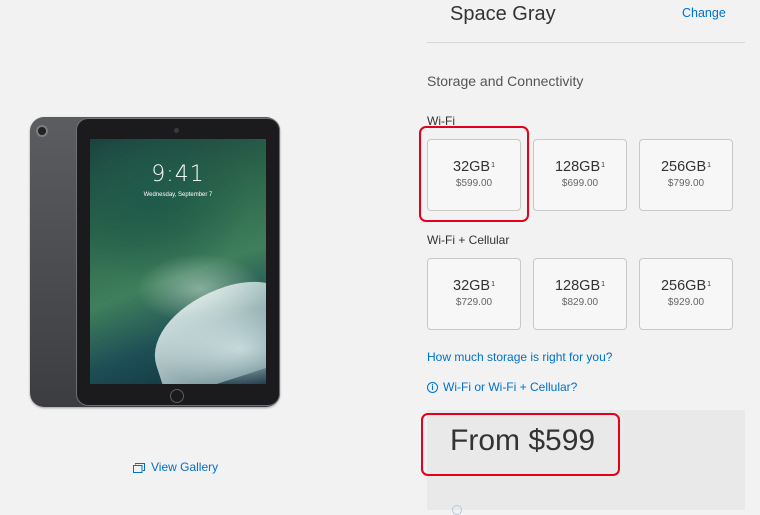 The height and width of the screenshot is (515, 760). Describe the element at coordinates (178, 174) in the screenshot. I see `lockscreen-time: 9:41` at that location.